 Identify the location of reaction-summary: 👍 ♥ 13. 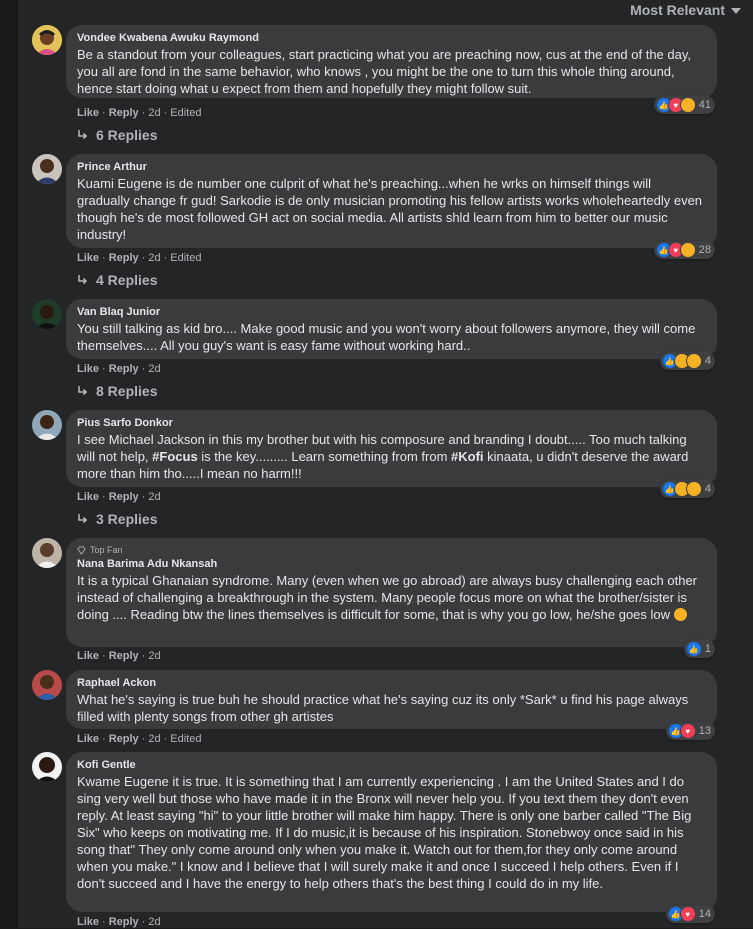
(690, 731).